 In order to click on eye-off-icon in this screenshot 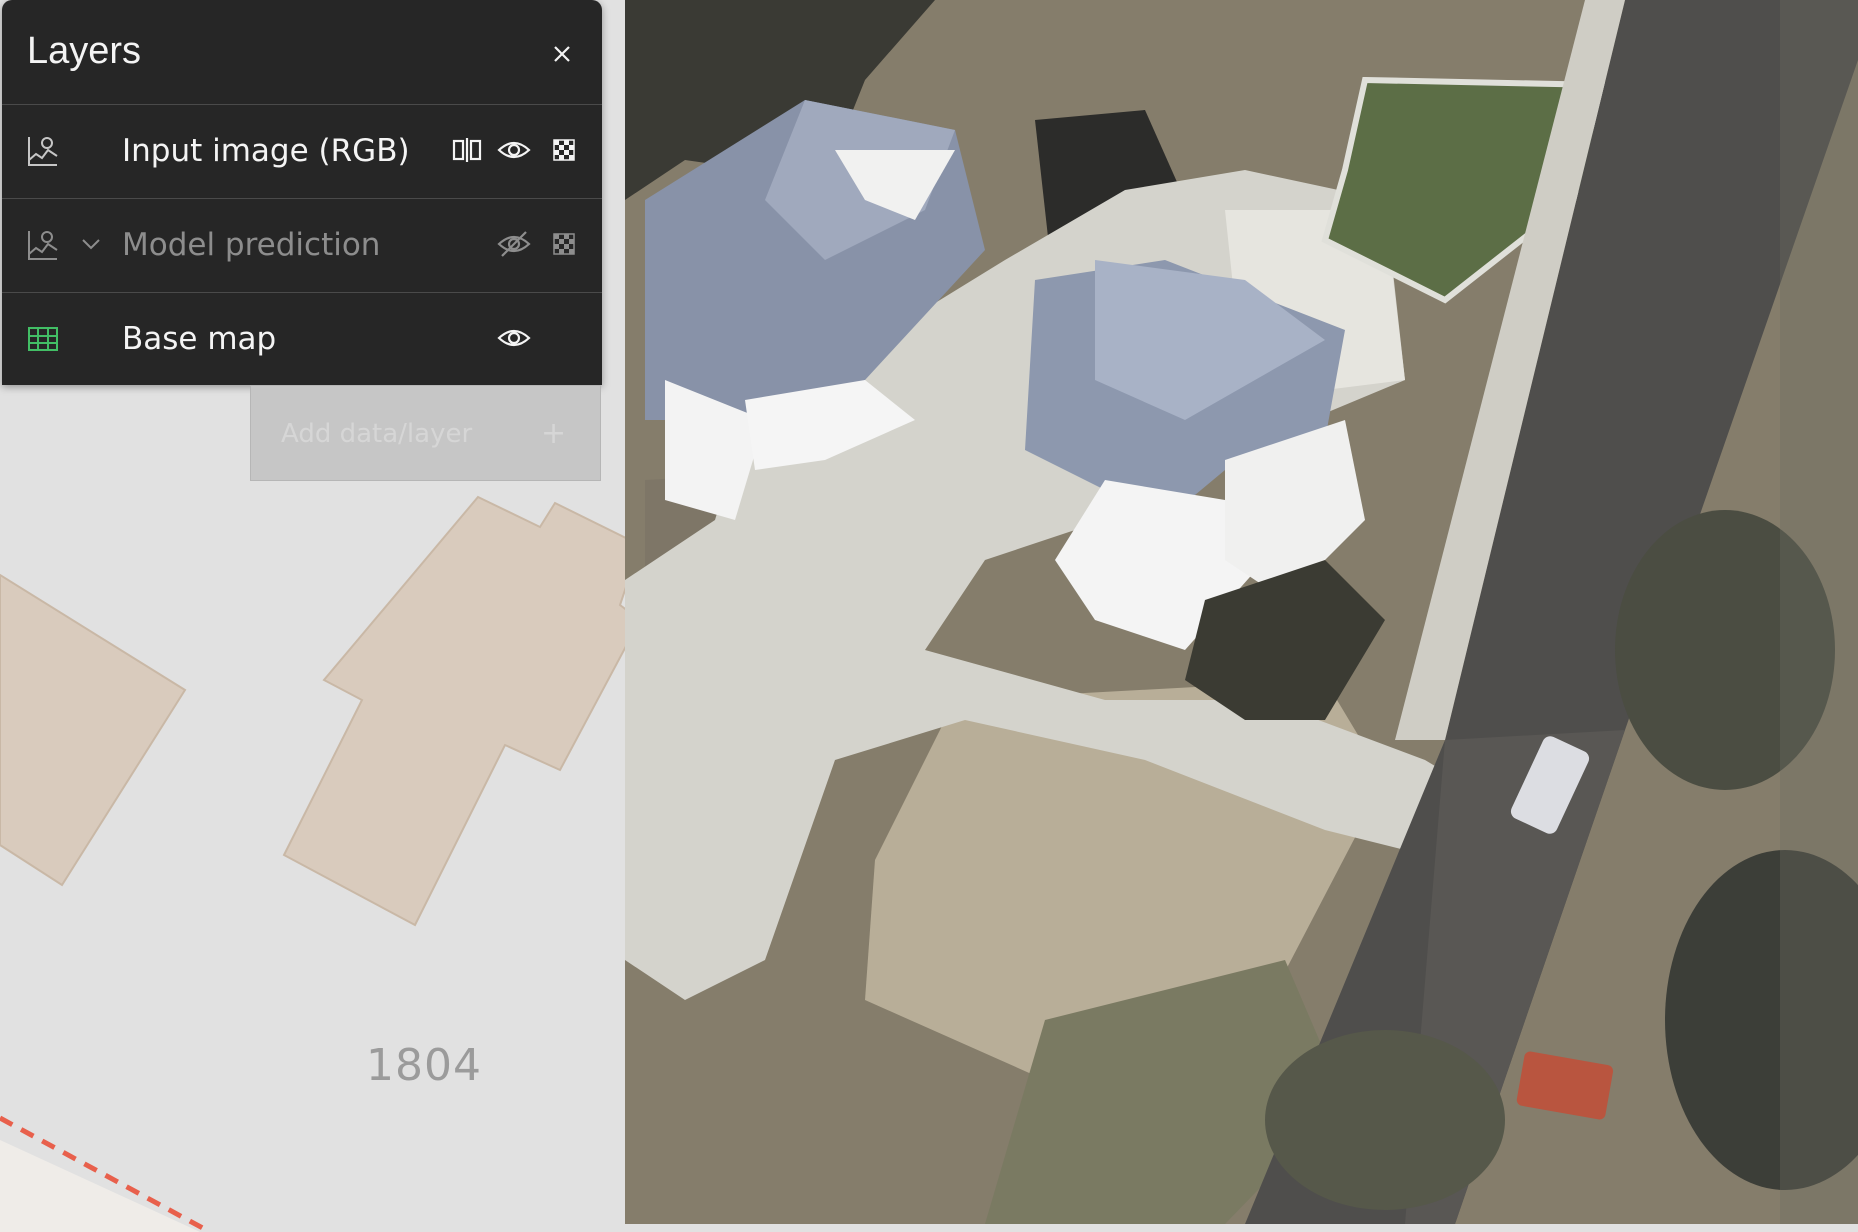, I will do `click(514, 244)`.